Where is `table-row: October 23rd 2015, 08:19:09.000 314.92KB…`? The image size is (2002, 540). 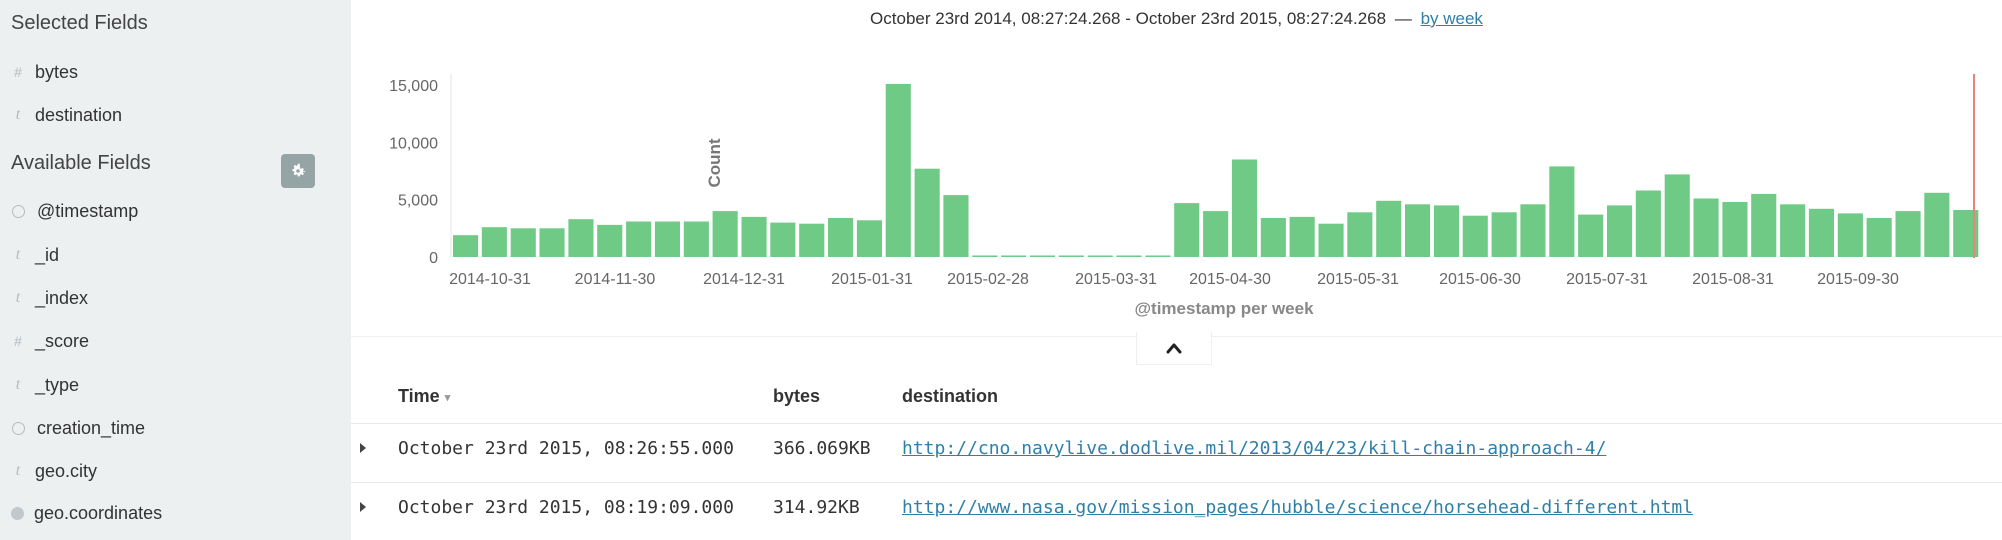 table-row: October 23rd 2015, 08:19:09.000 314.92KB… is located at coordinates (1176, 511).